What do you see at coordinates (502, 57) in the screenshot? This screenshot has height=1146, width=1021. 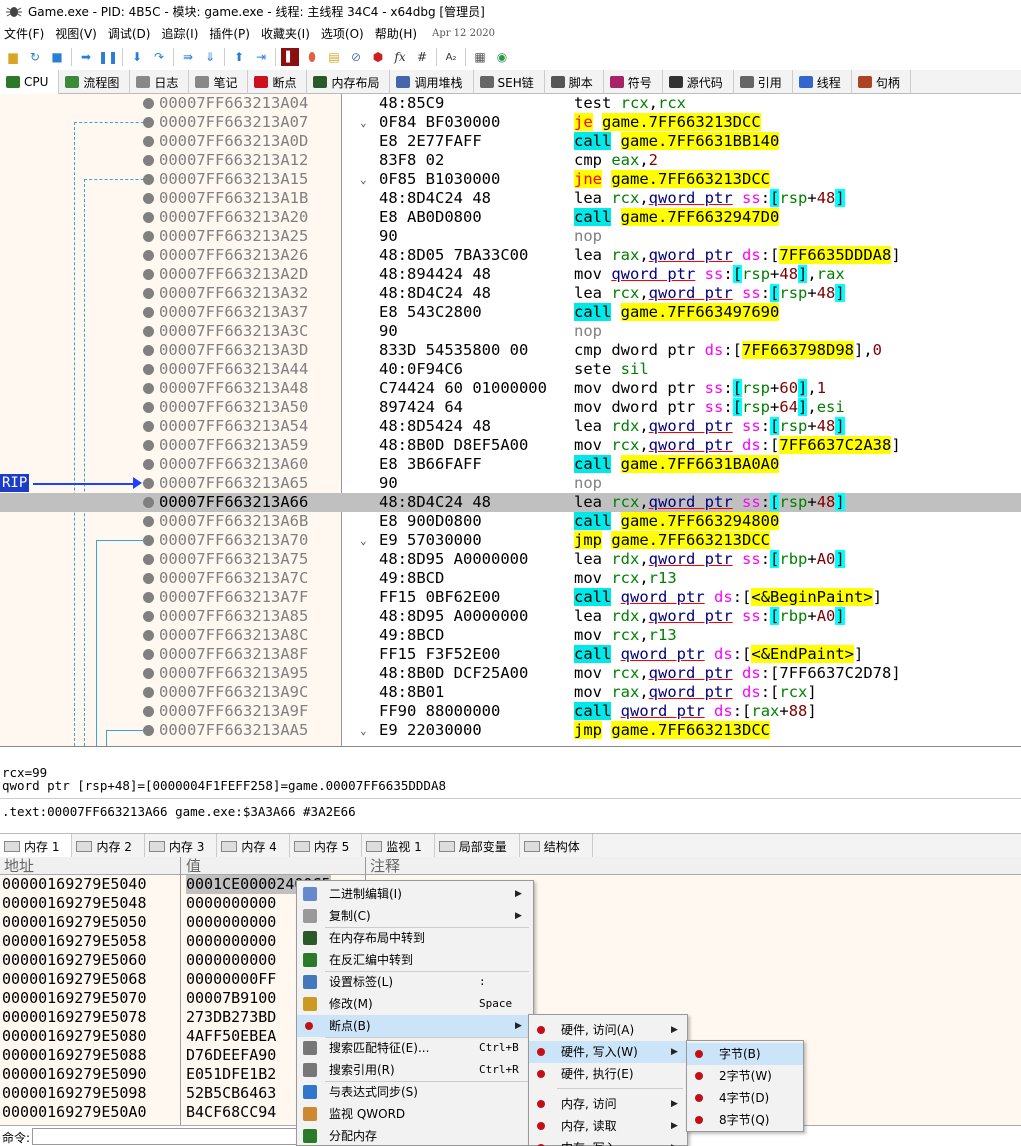 I see `globe-icon: ◉` at bounding box center [502, 57].